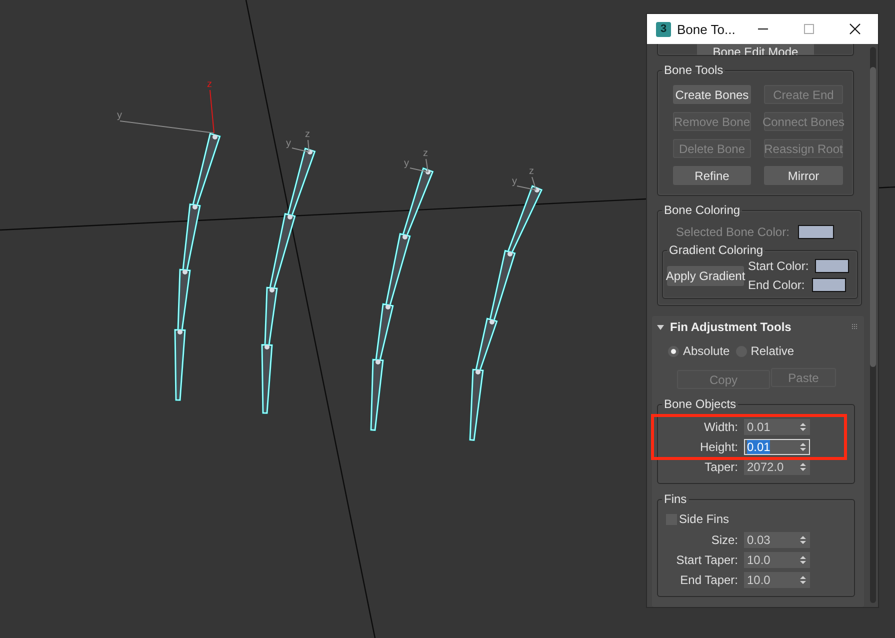 The image size is (895, 638). I want to click on group-title: Fins, so click(675, 499).